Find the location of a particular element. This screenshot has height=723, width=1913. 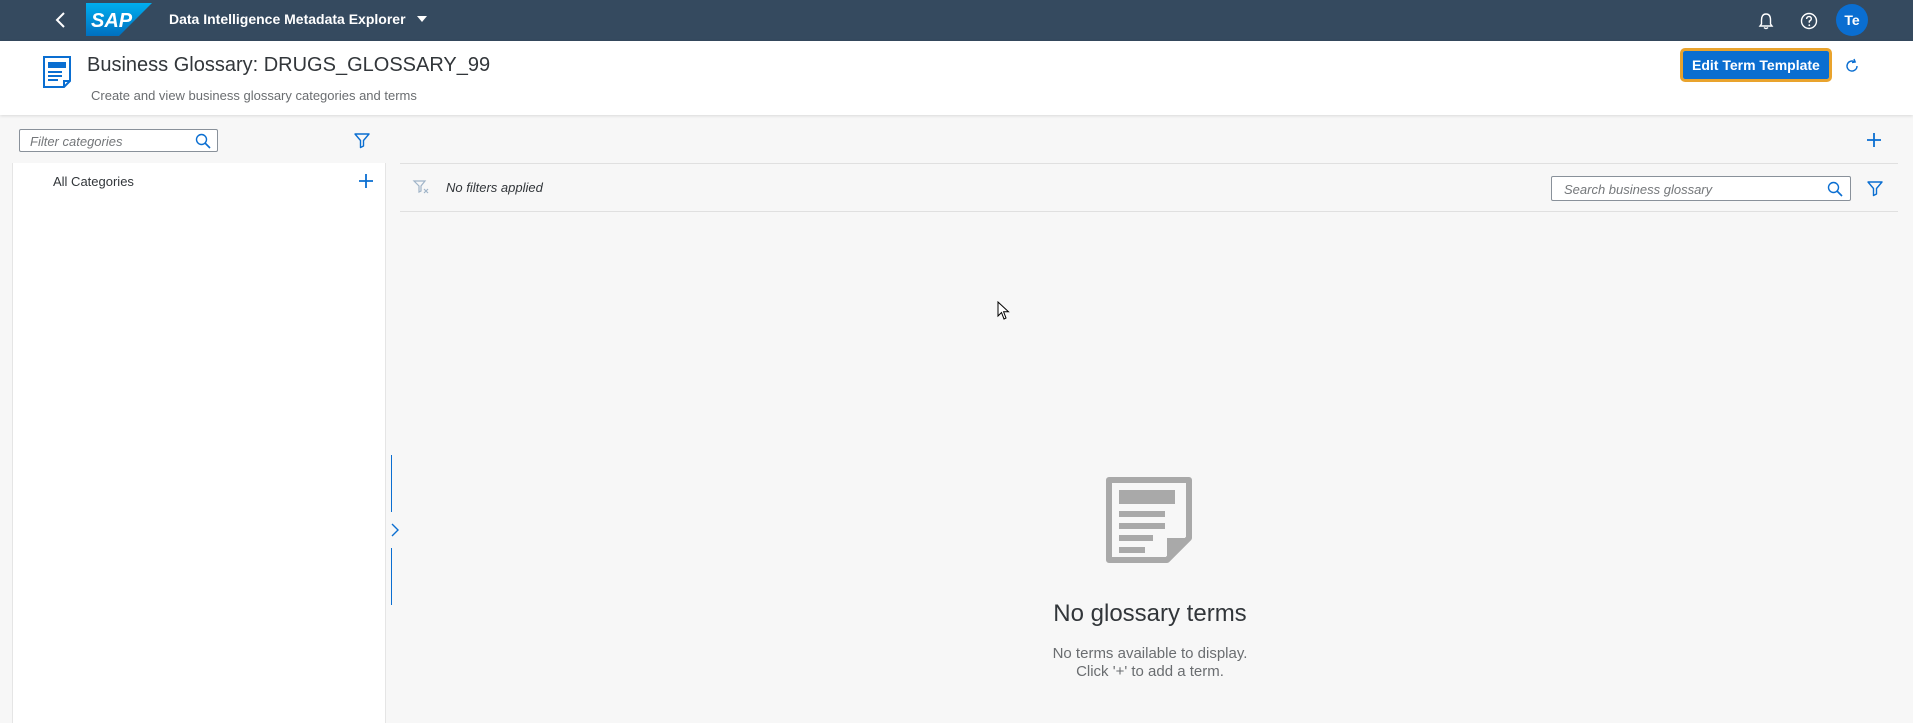

chevron-right-icon is located at coordinates (395, 530).